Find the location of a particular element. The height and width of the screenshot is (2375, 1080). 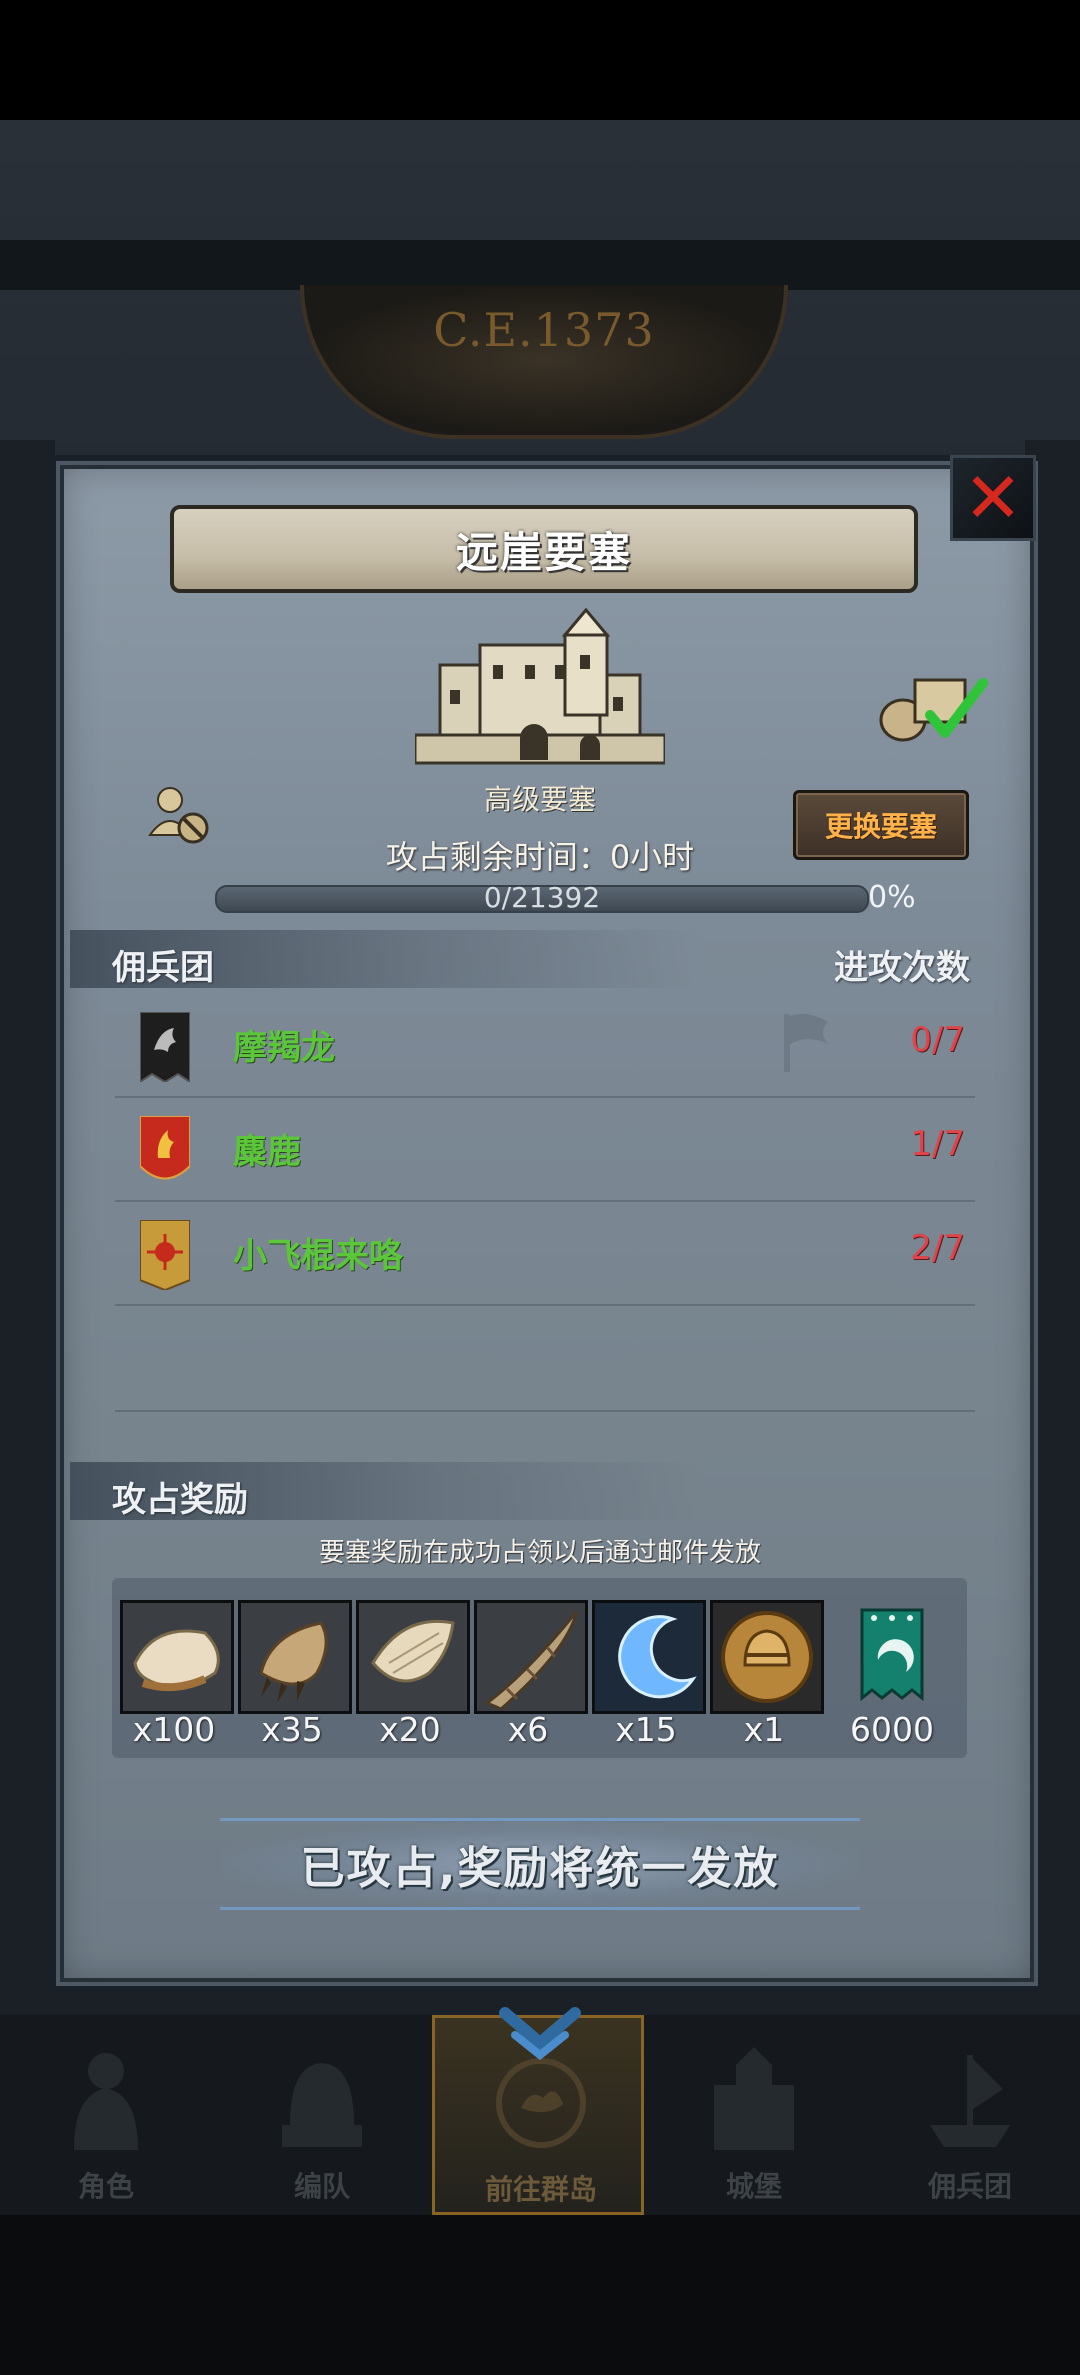

capture-progress-bar: 0/21392 is located at coordinates (542, 897).